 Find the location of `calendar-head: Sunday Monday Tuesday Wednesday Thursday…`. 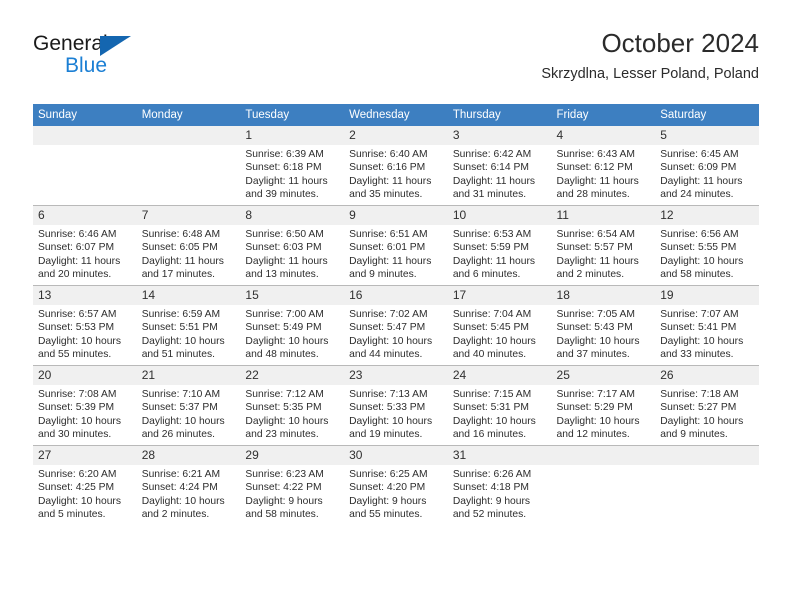

calendar-head: Sunday Monday Tuesday Wednesday Thursday… is located at coordinates (396, 115).